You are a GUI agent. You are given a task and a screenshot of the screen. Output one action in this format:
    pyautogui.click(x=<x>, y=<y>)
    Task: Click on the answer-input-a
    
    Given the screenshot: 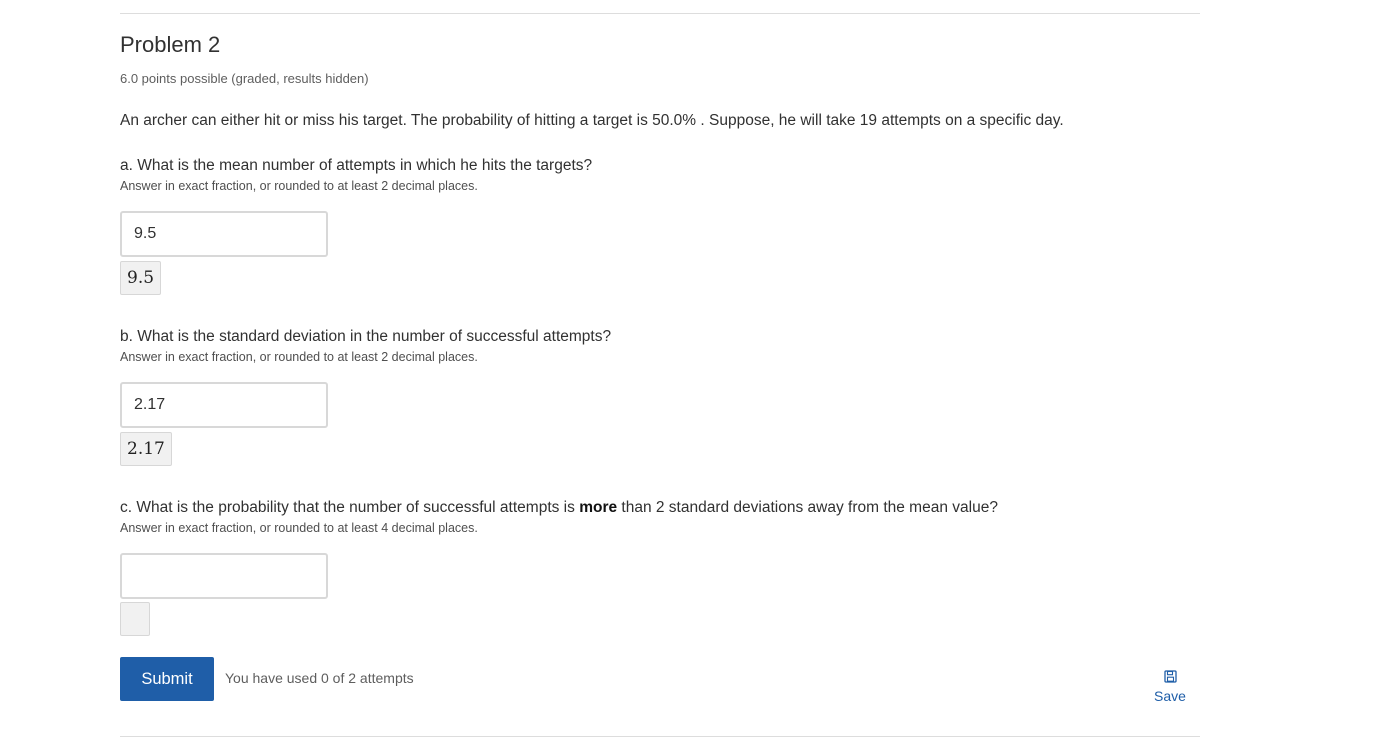 What is the action you would take?
    pyautogui.click(x=224, y=234)
    